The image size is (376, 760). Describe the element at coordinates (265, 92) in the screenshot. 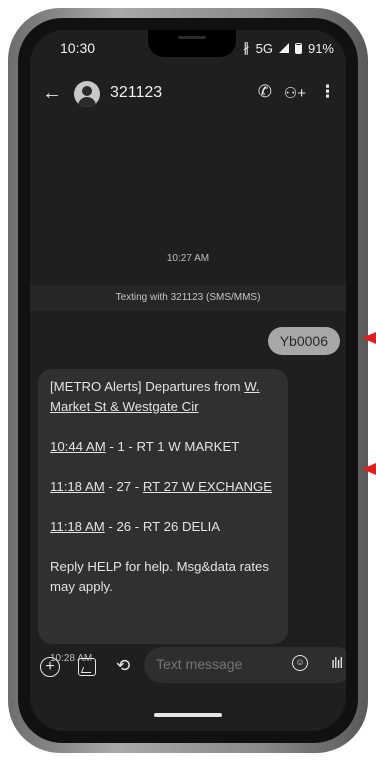

I see `phone-call-icon: ✆` at that location.